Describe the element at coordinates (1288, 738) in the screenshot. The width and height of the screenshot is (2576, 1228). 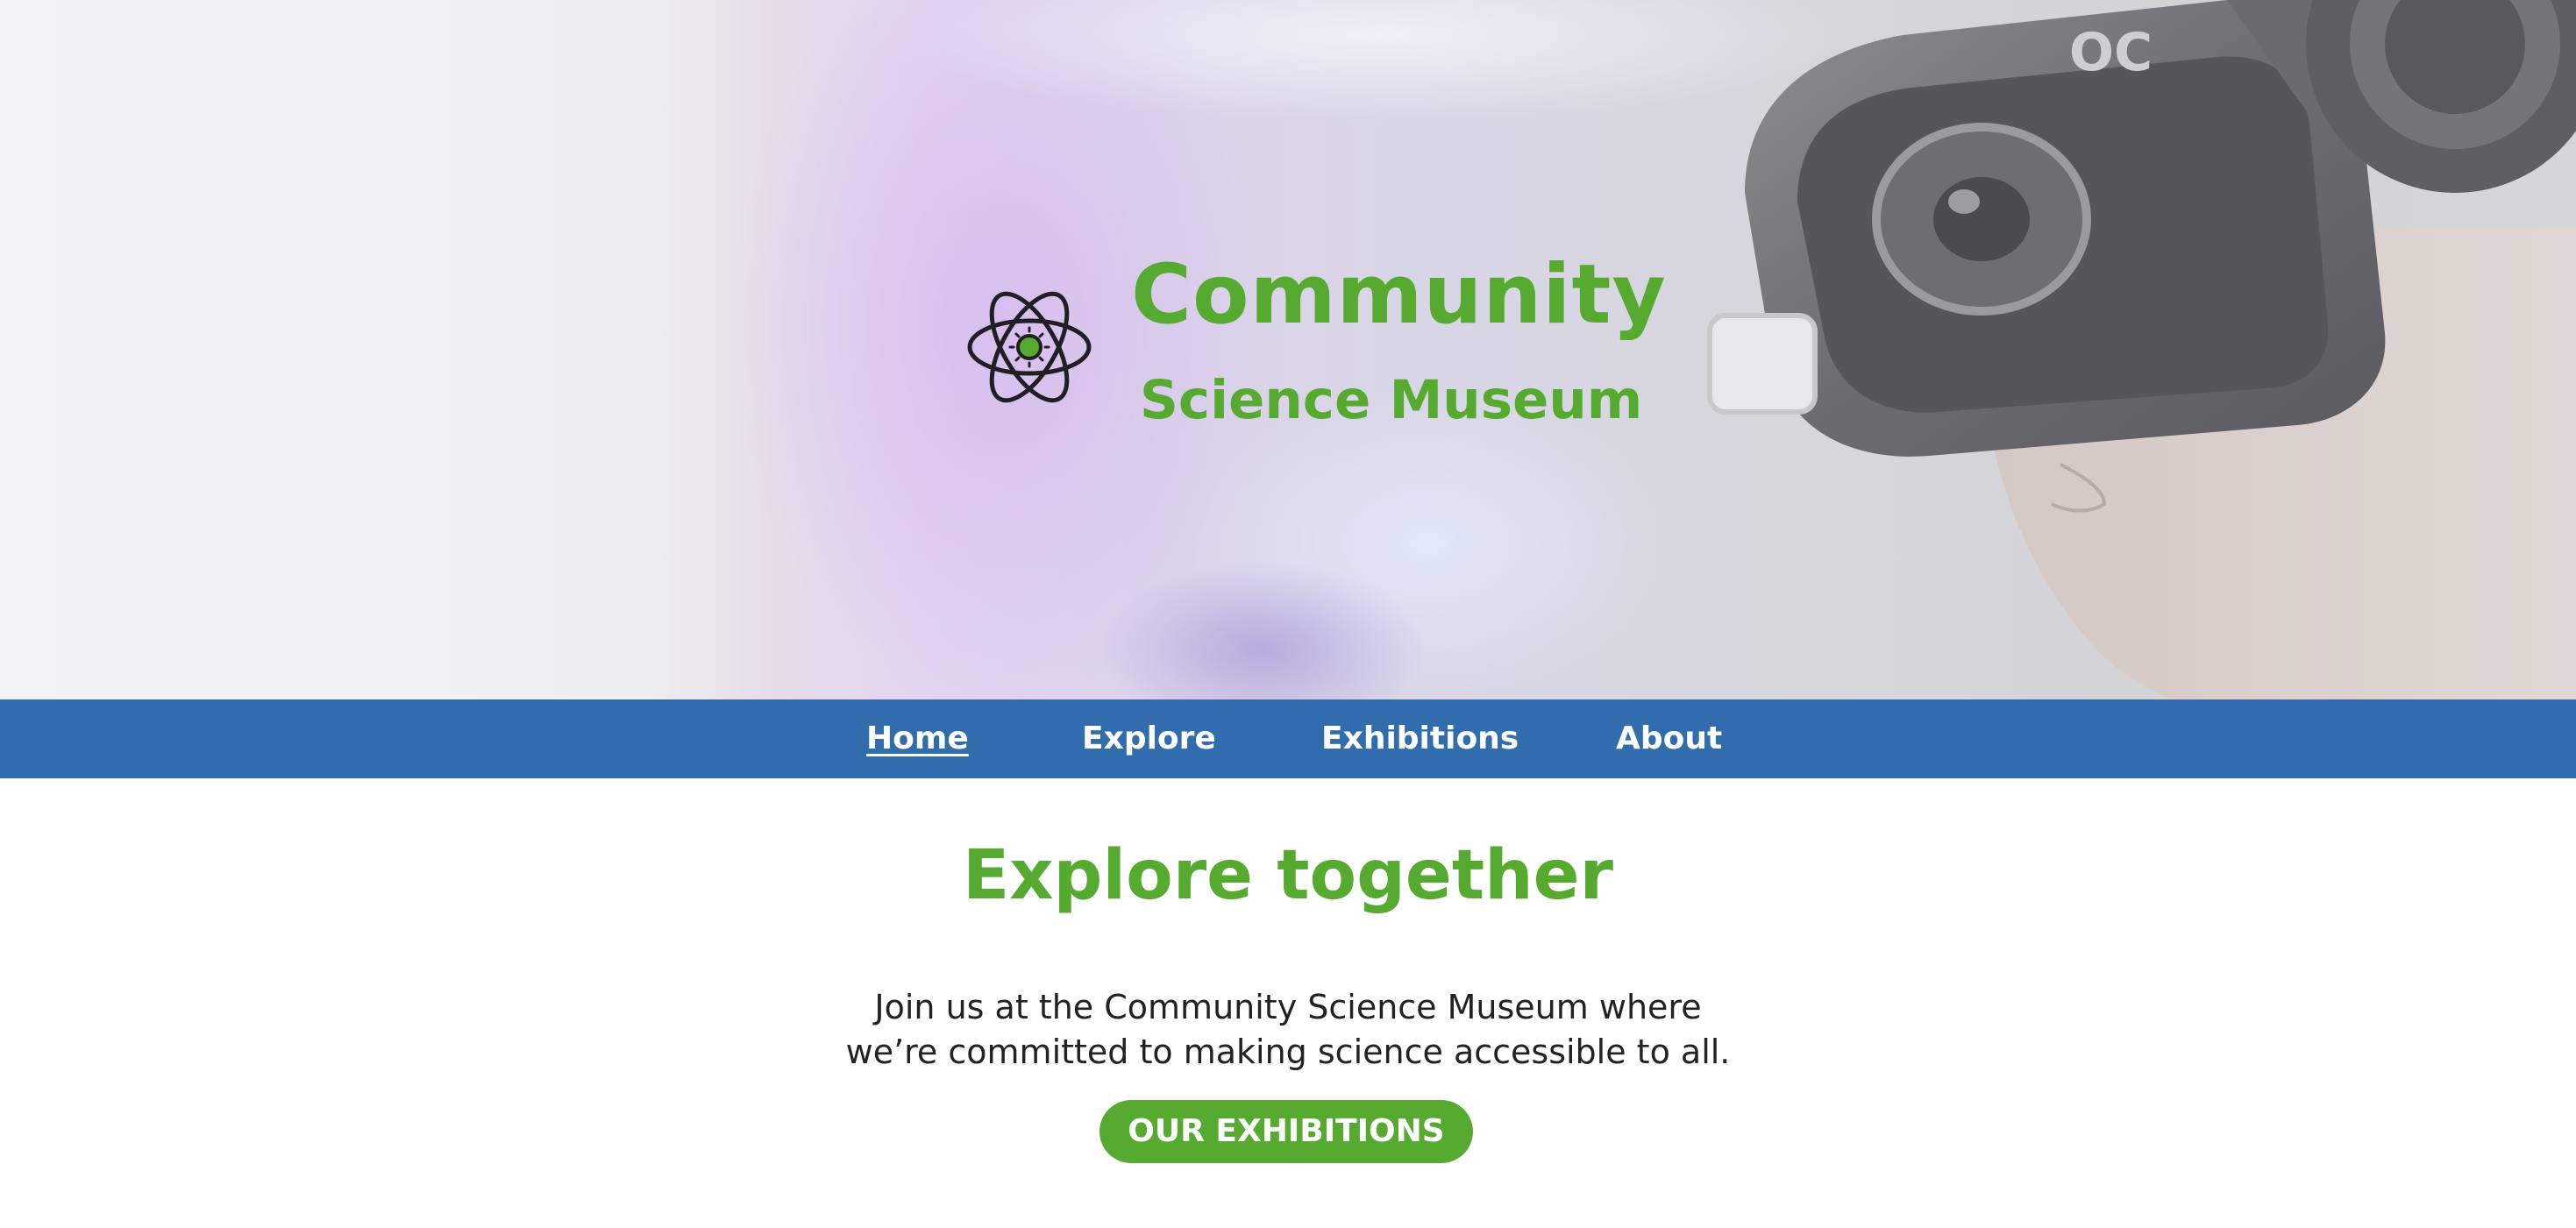
I see `main-navigation: Home Explore Exhibitions About` at that location.